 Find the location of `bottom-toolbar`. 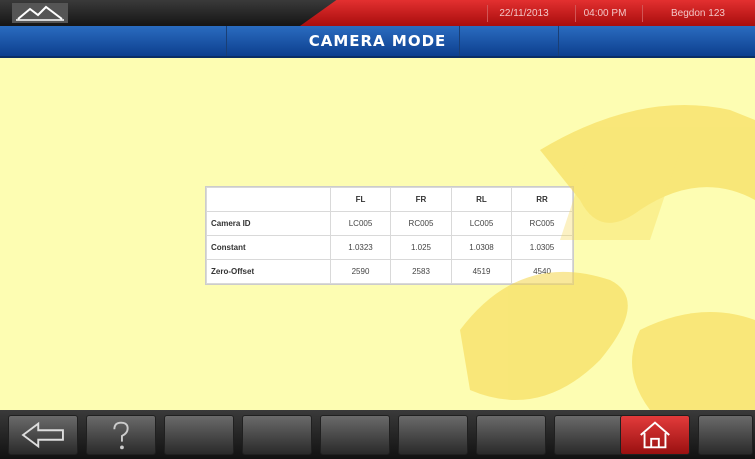

bottom-toolbar is located at coordinates (377, 434).